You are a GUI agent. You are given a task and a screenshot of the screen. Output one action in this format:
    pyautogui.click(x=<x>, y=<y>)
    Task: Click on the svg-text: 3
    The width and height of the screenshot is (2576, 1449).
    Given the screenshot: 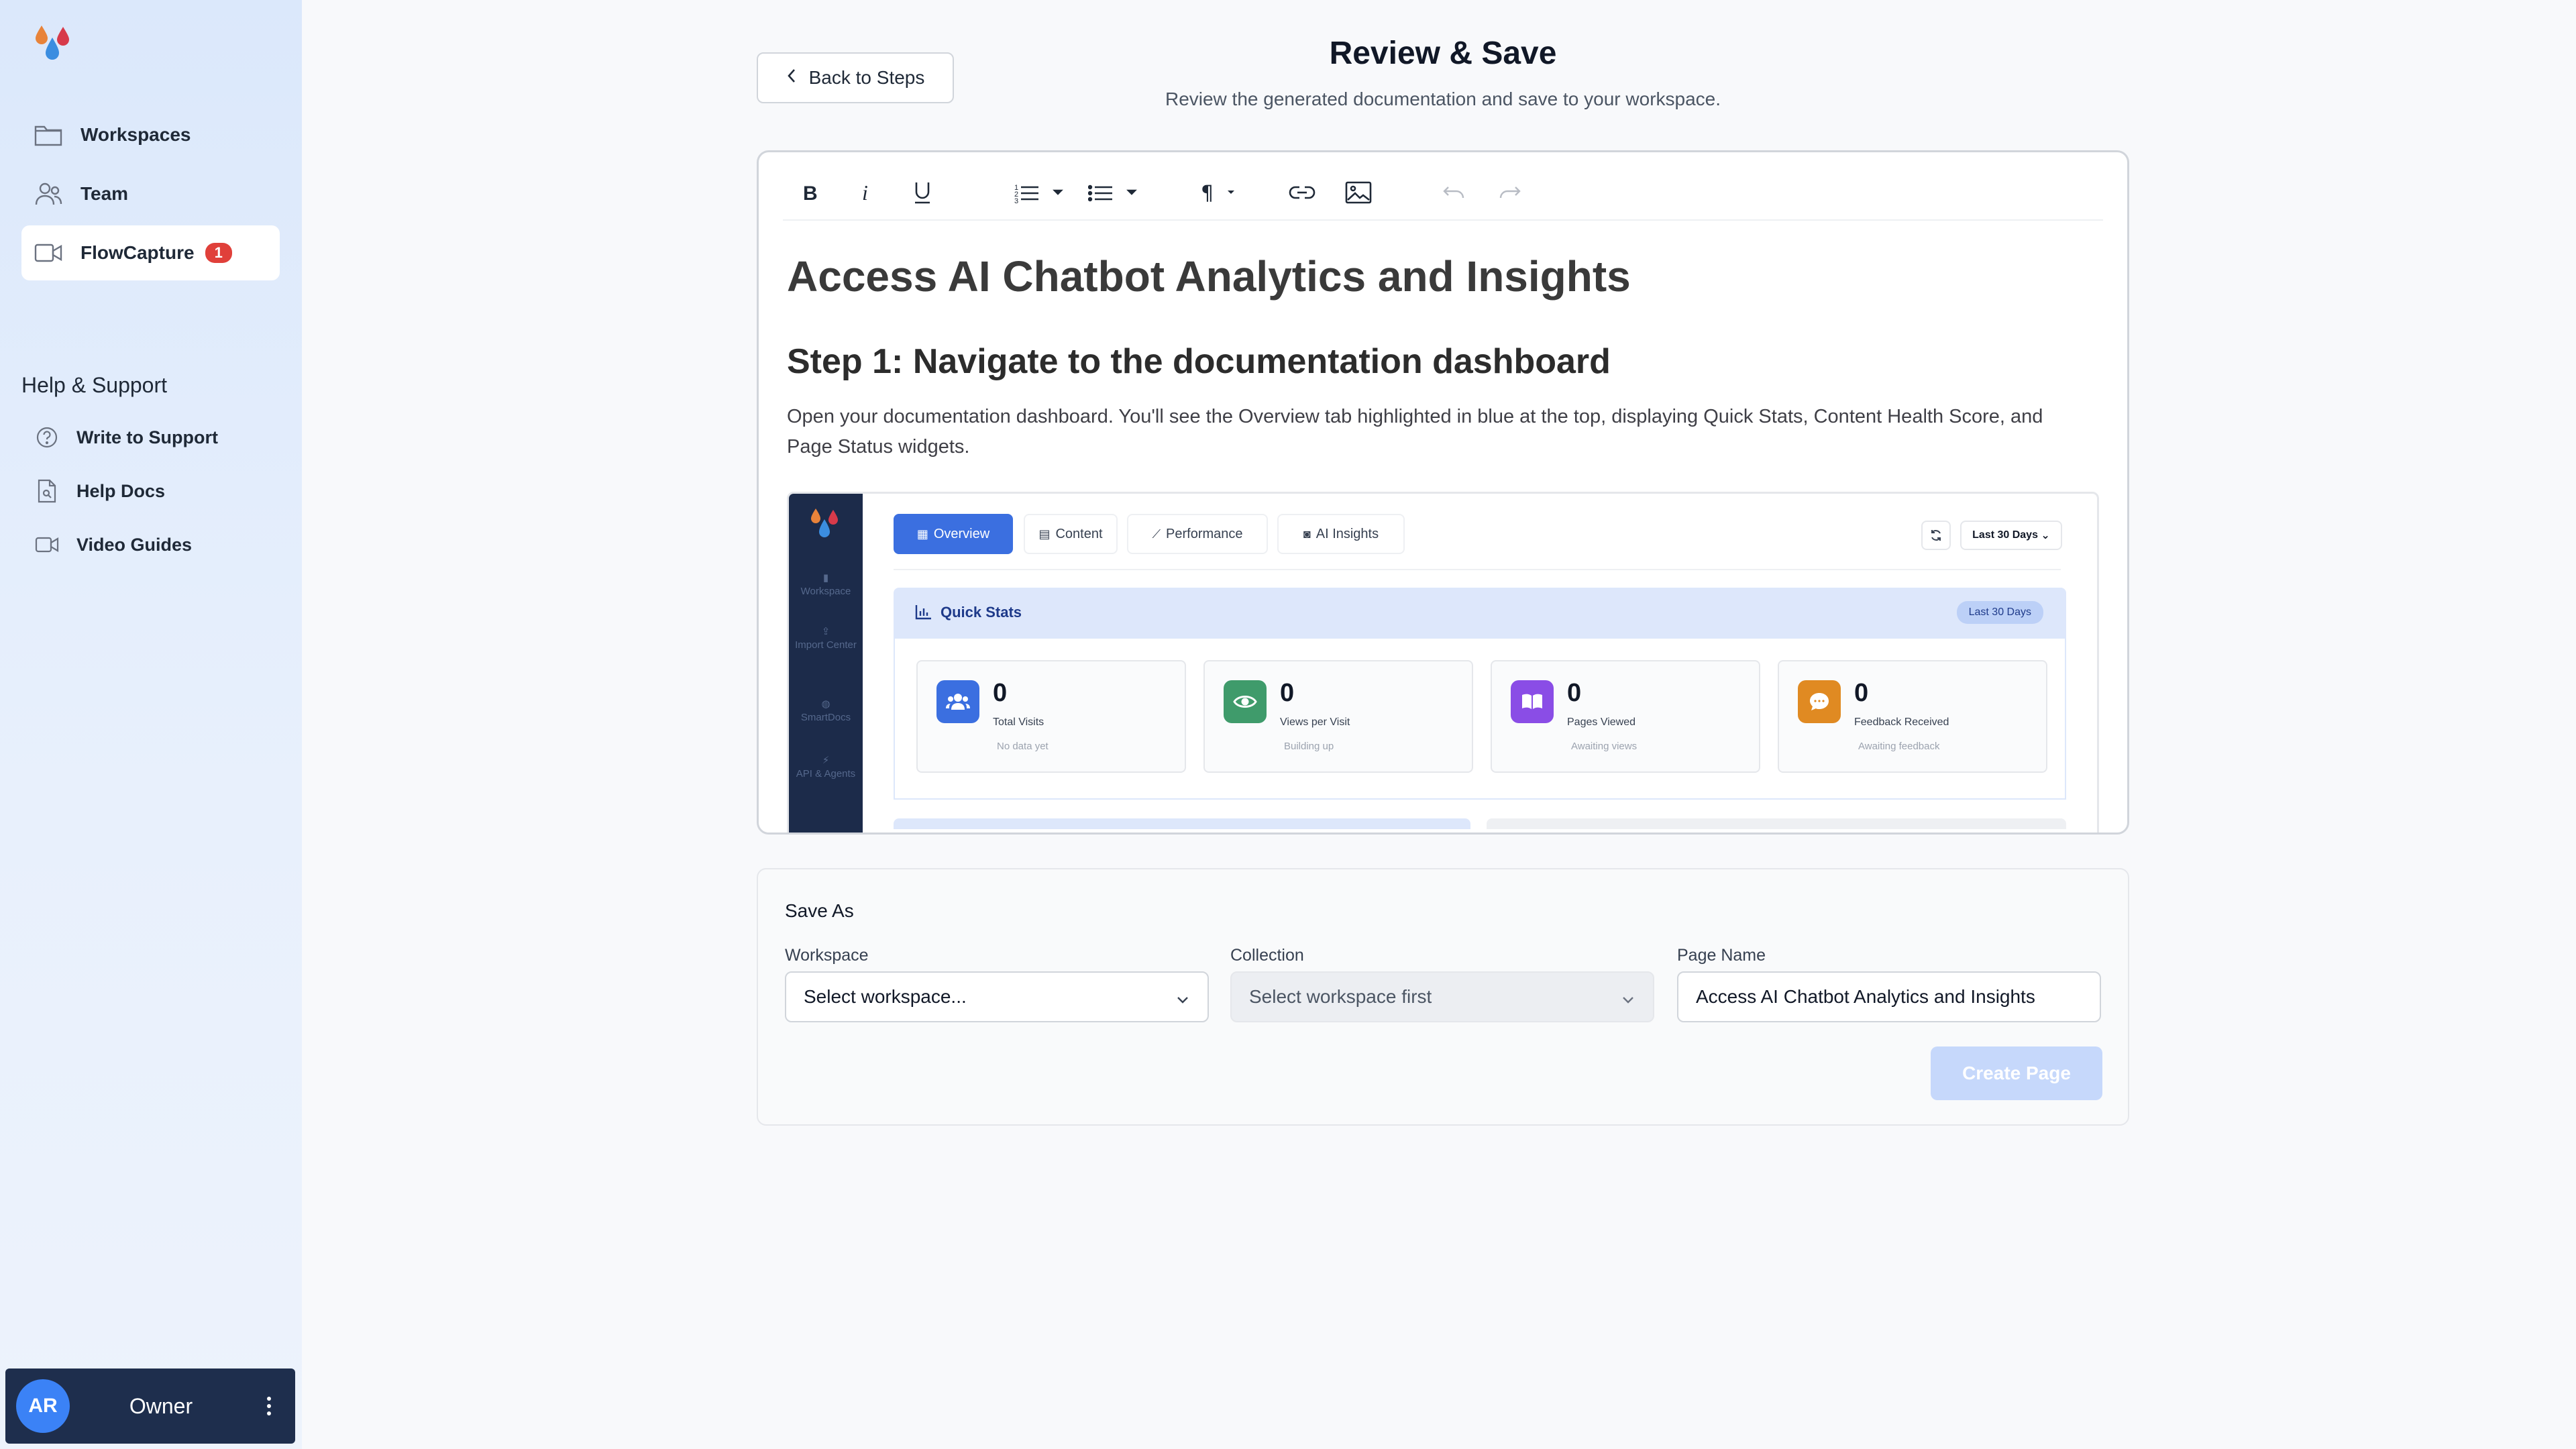 What is the action you would take?
    pyautogui.click(x=1016, y=200)
    